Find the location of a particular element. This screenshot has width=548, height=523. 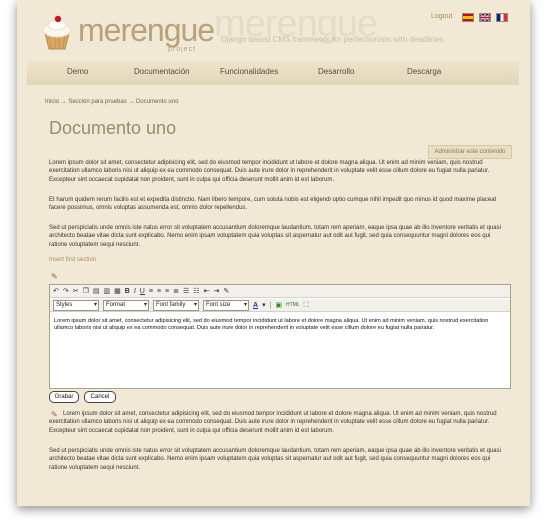

redo-icon: ↷ is located at coordinates (66, 291).